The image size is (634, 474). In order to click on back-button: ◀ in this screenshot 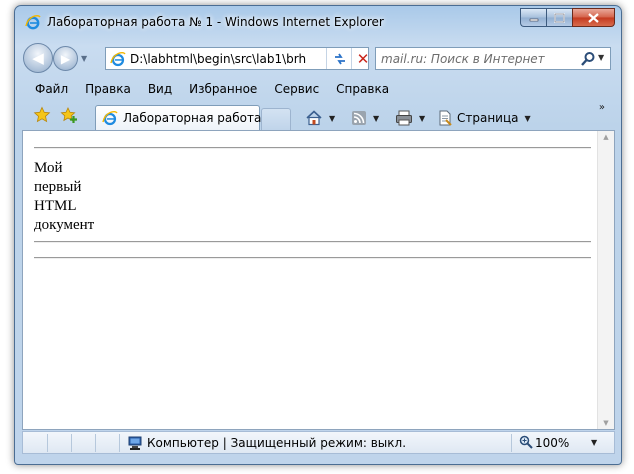, I will do `click(38, 58)`.